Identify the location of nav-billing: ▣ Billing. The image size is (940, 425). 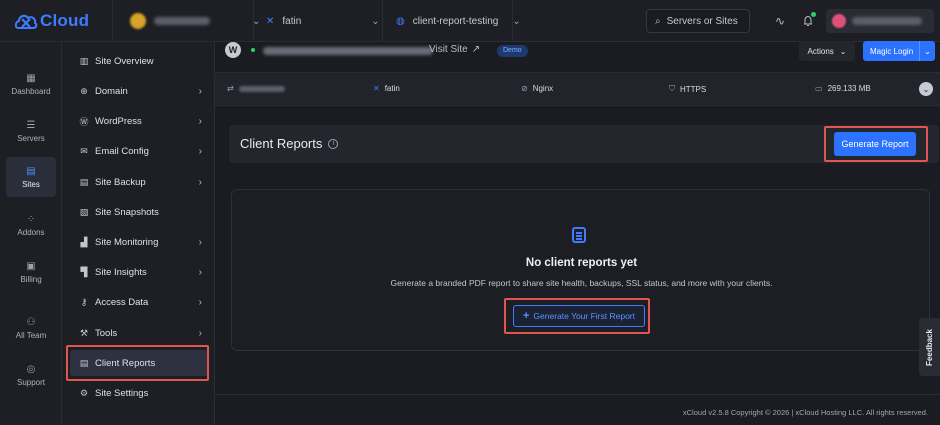
(31, 272).